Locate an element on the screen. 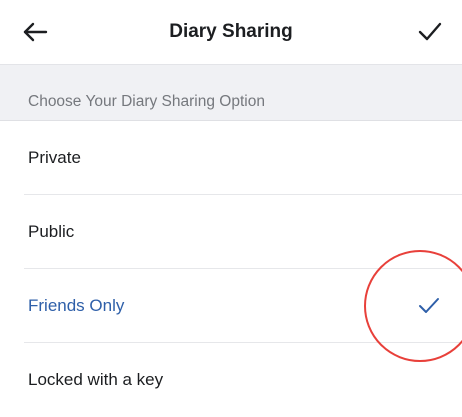 The width and height of the screenshot is (462, 417). back-button is located at coordinates (36, 32).